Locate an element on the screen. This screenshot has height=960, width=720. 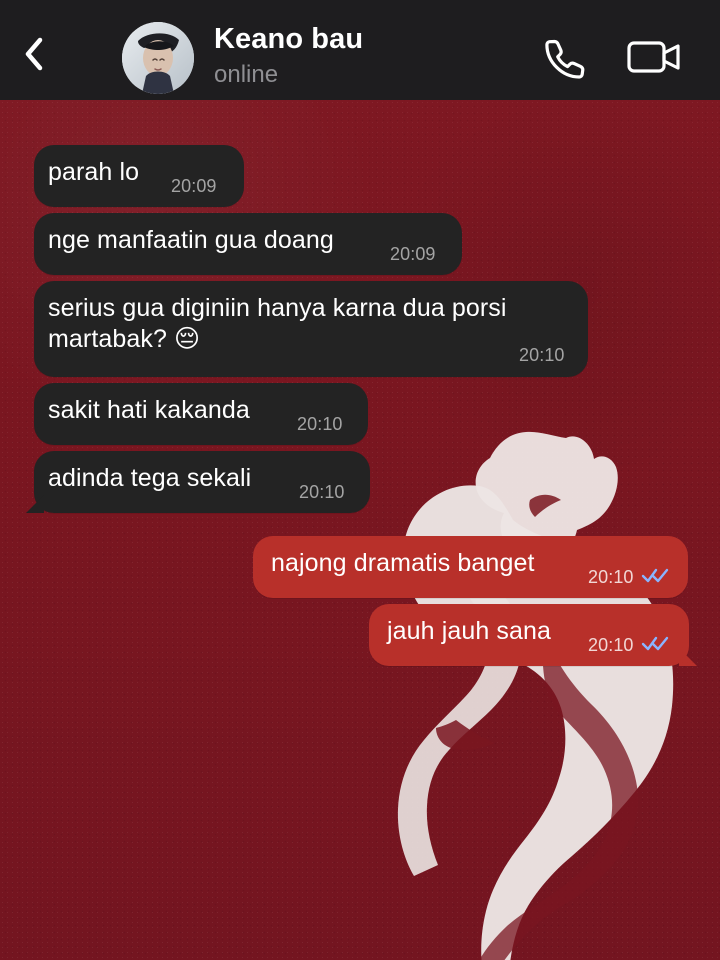
message-text: adinda tega sekali is located at coordinates (150, 478).